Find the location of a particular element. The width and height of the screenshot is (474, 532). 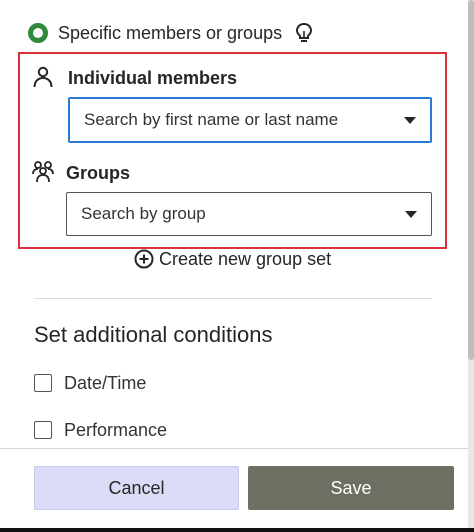

condition-date-time: Date/Time is located at coordinates (90, 383).